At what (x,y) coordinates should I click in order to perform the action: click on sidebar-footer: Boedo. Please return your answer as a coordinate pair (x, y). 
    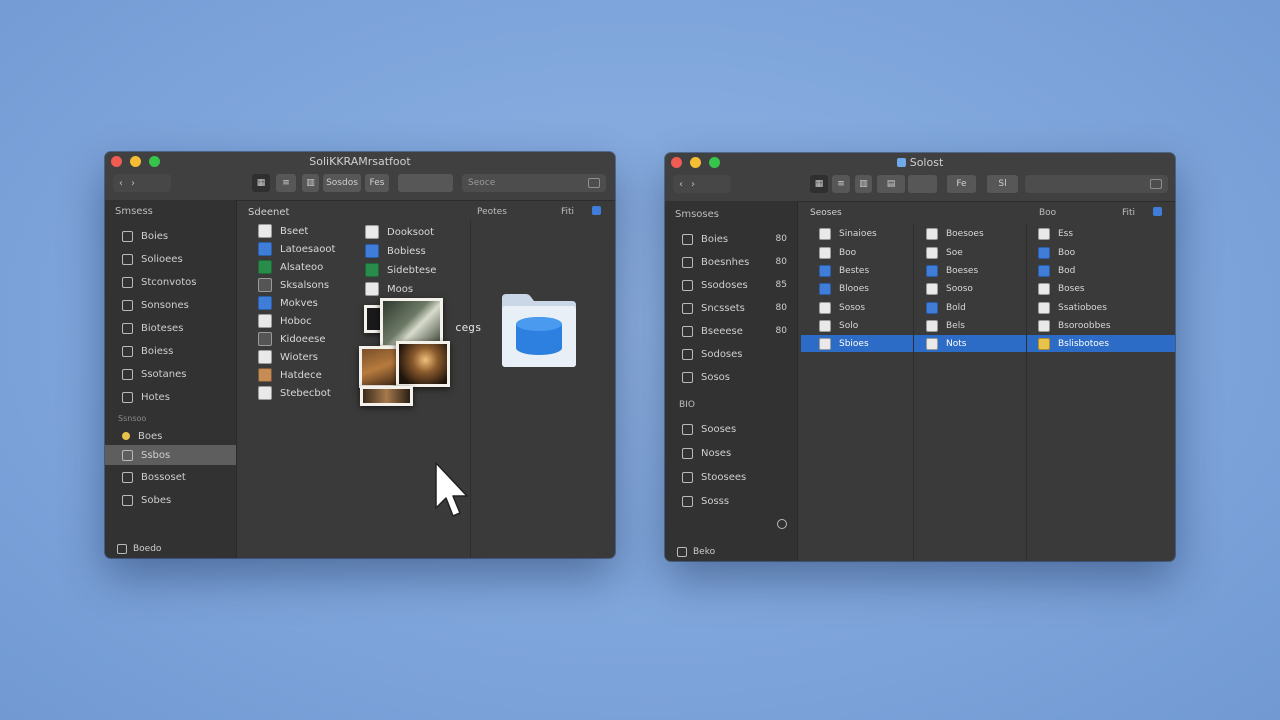
    Looking at the image, I should click on (139, 549).